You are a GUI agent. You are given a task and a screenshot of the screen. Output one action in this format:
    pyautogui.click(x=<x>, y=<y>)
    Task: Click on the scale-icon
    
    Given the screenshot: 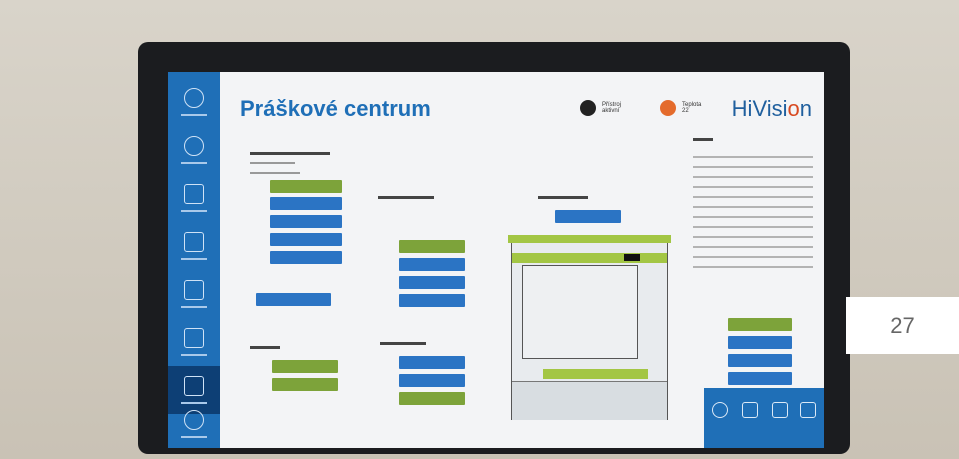 What is the action you would take?
    pyautogui.click(x=194, y=194)
    